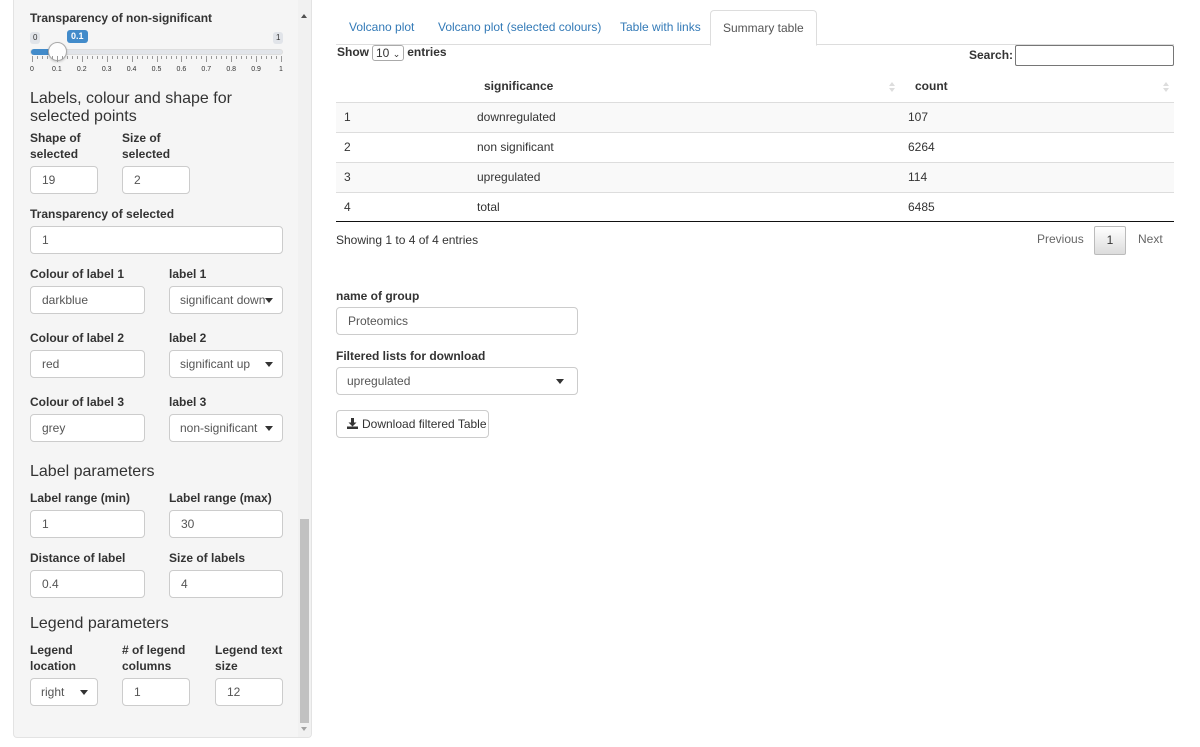  I want to click on slider-tick-label: 0.4, so click(131, 69).